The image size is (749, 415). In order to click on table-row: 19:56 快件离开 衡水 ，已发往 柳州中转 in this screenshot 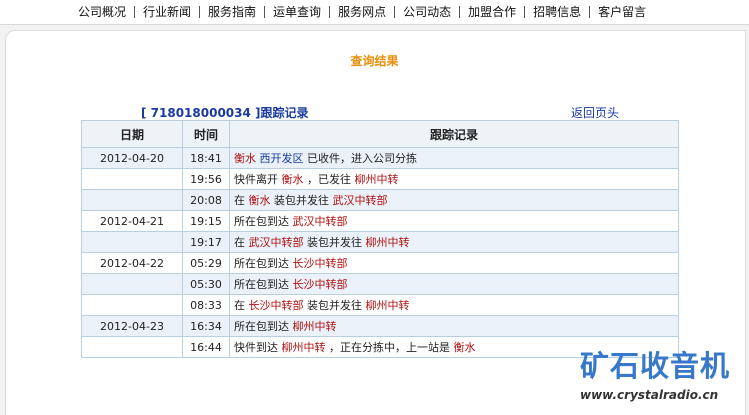, I will do `click(380, 179)`.